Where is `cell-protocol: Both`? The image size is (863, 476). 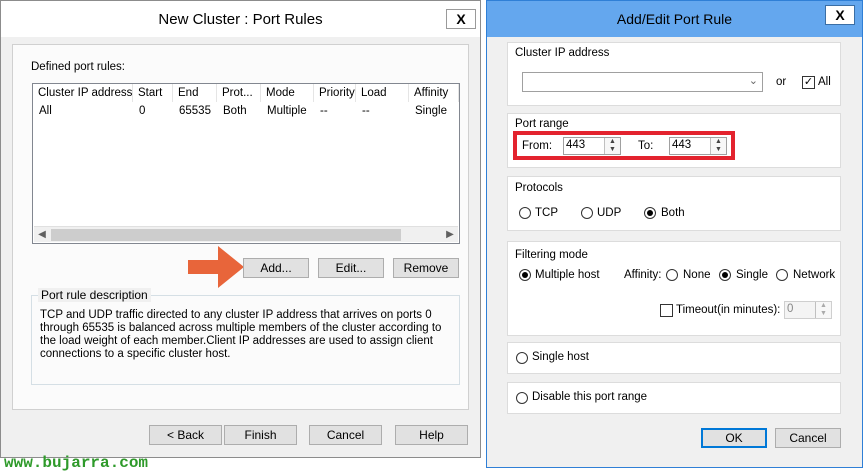
cell-protocol: Both is located at coordinates (235, 111).